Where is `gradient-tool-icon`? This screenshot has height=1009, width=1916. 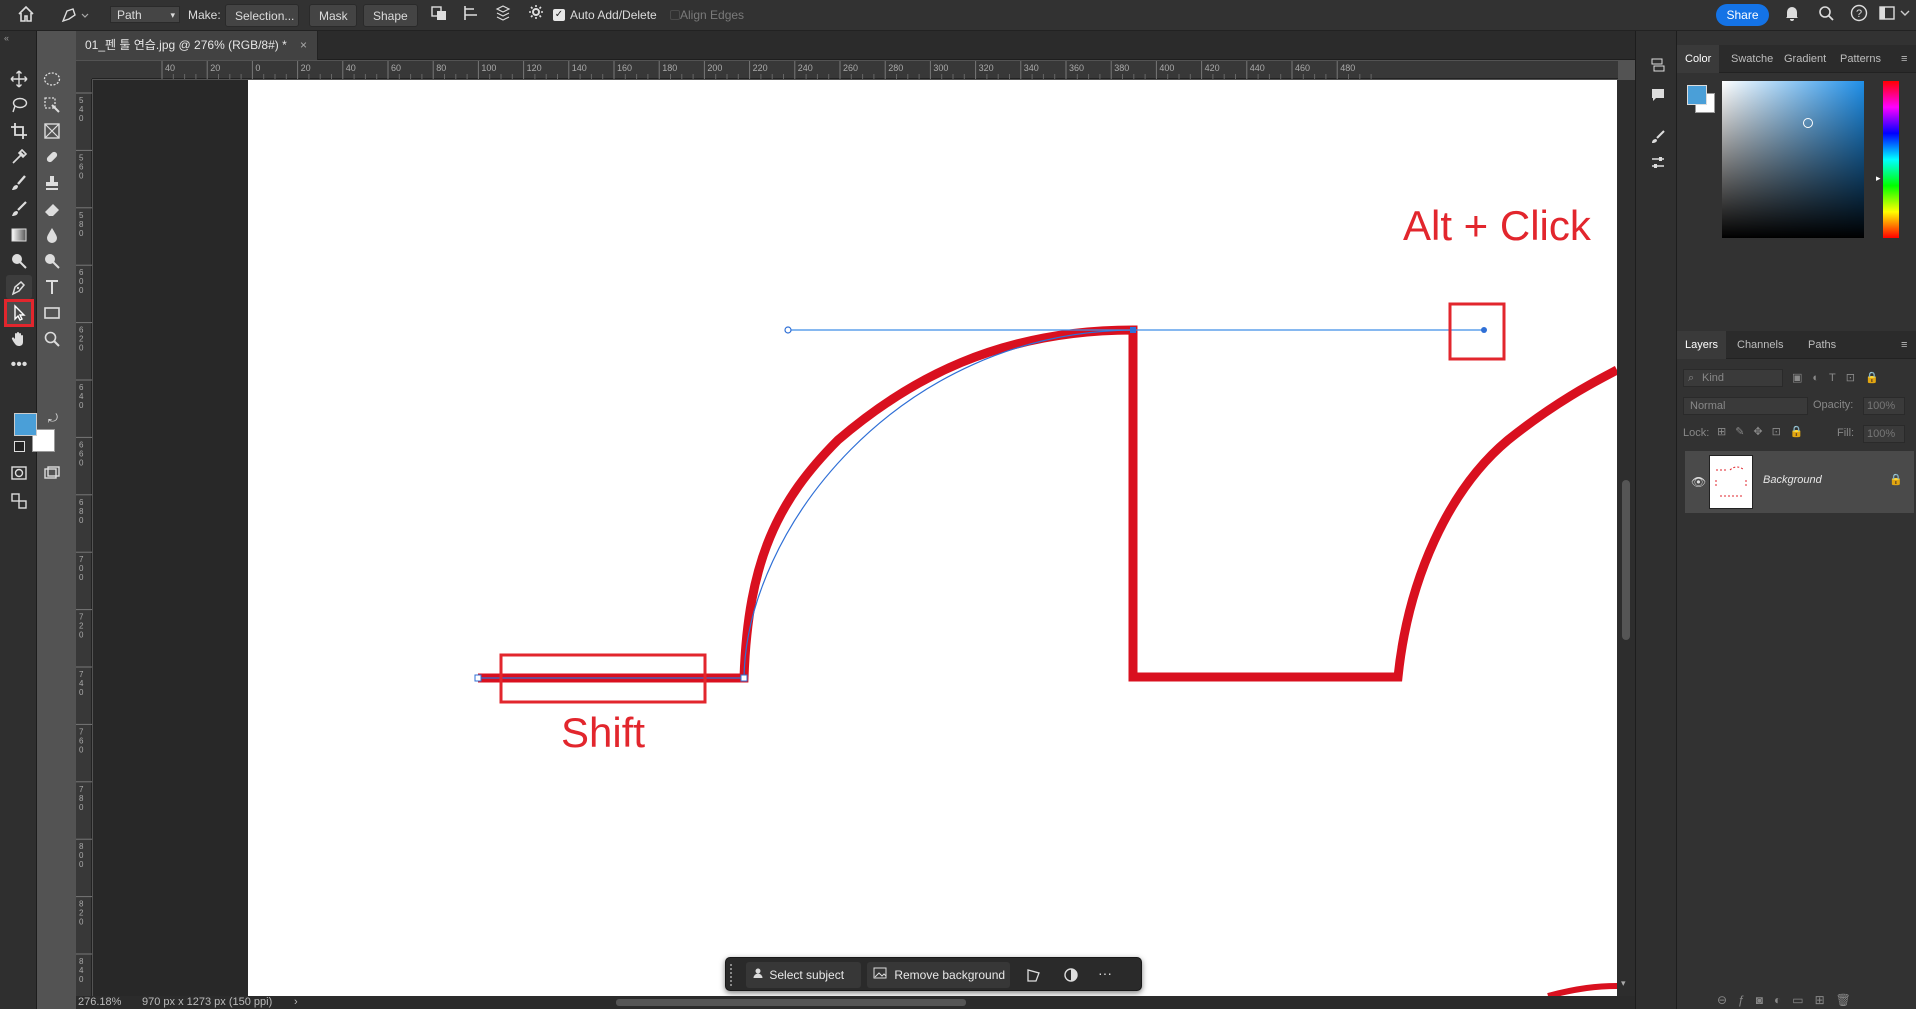 gradient-tool-icon is located at coordinates (19, 235).